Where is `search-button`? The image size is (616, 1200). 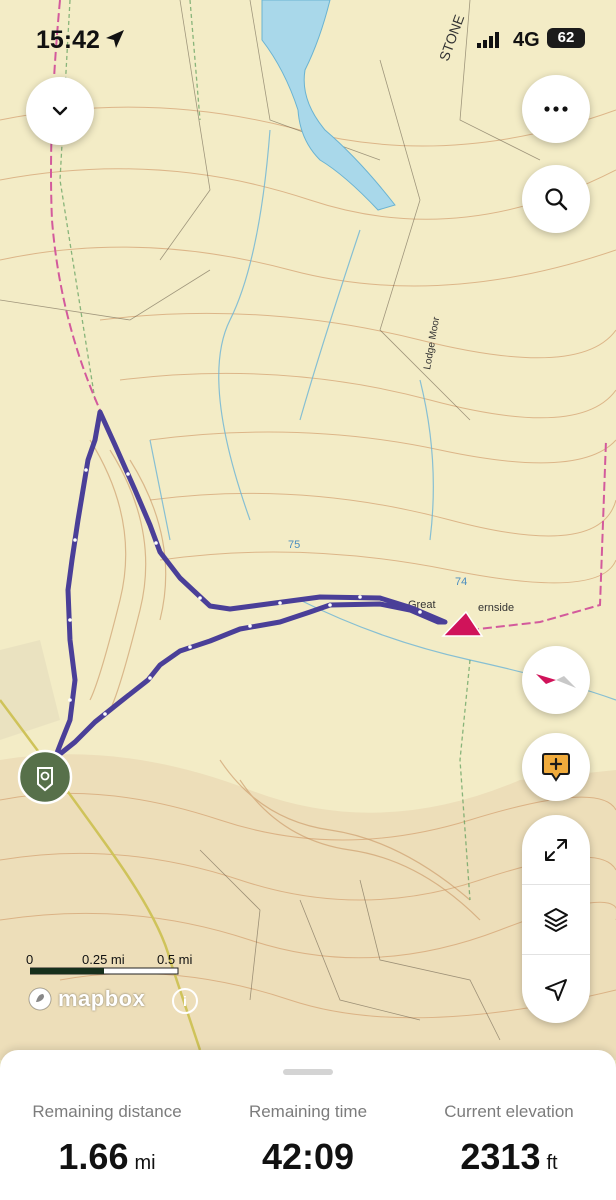
search-button is located at coordinates (556, 199).